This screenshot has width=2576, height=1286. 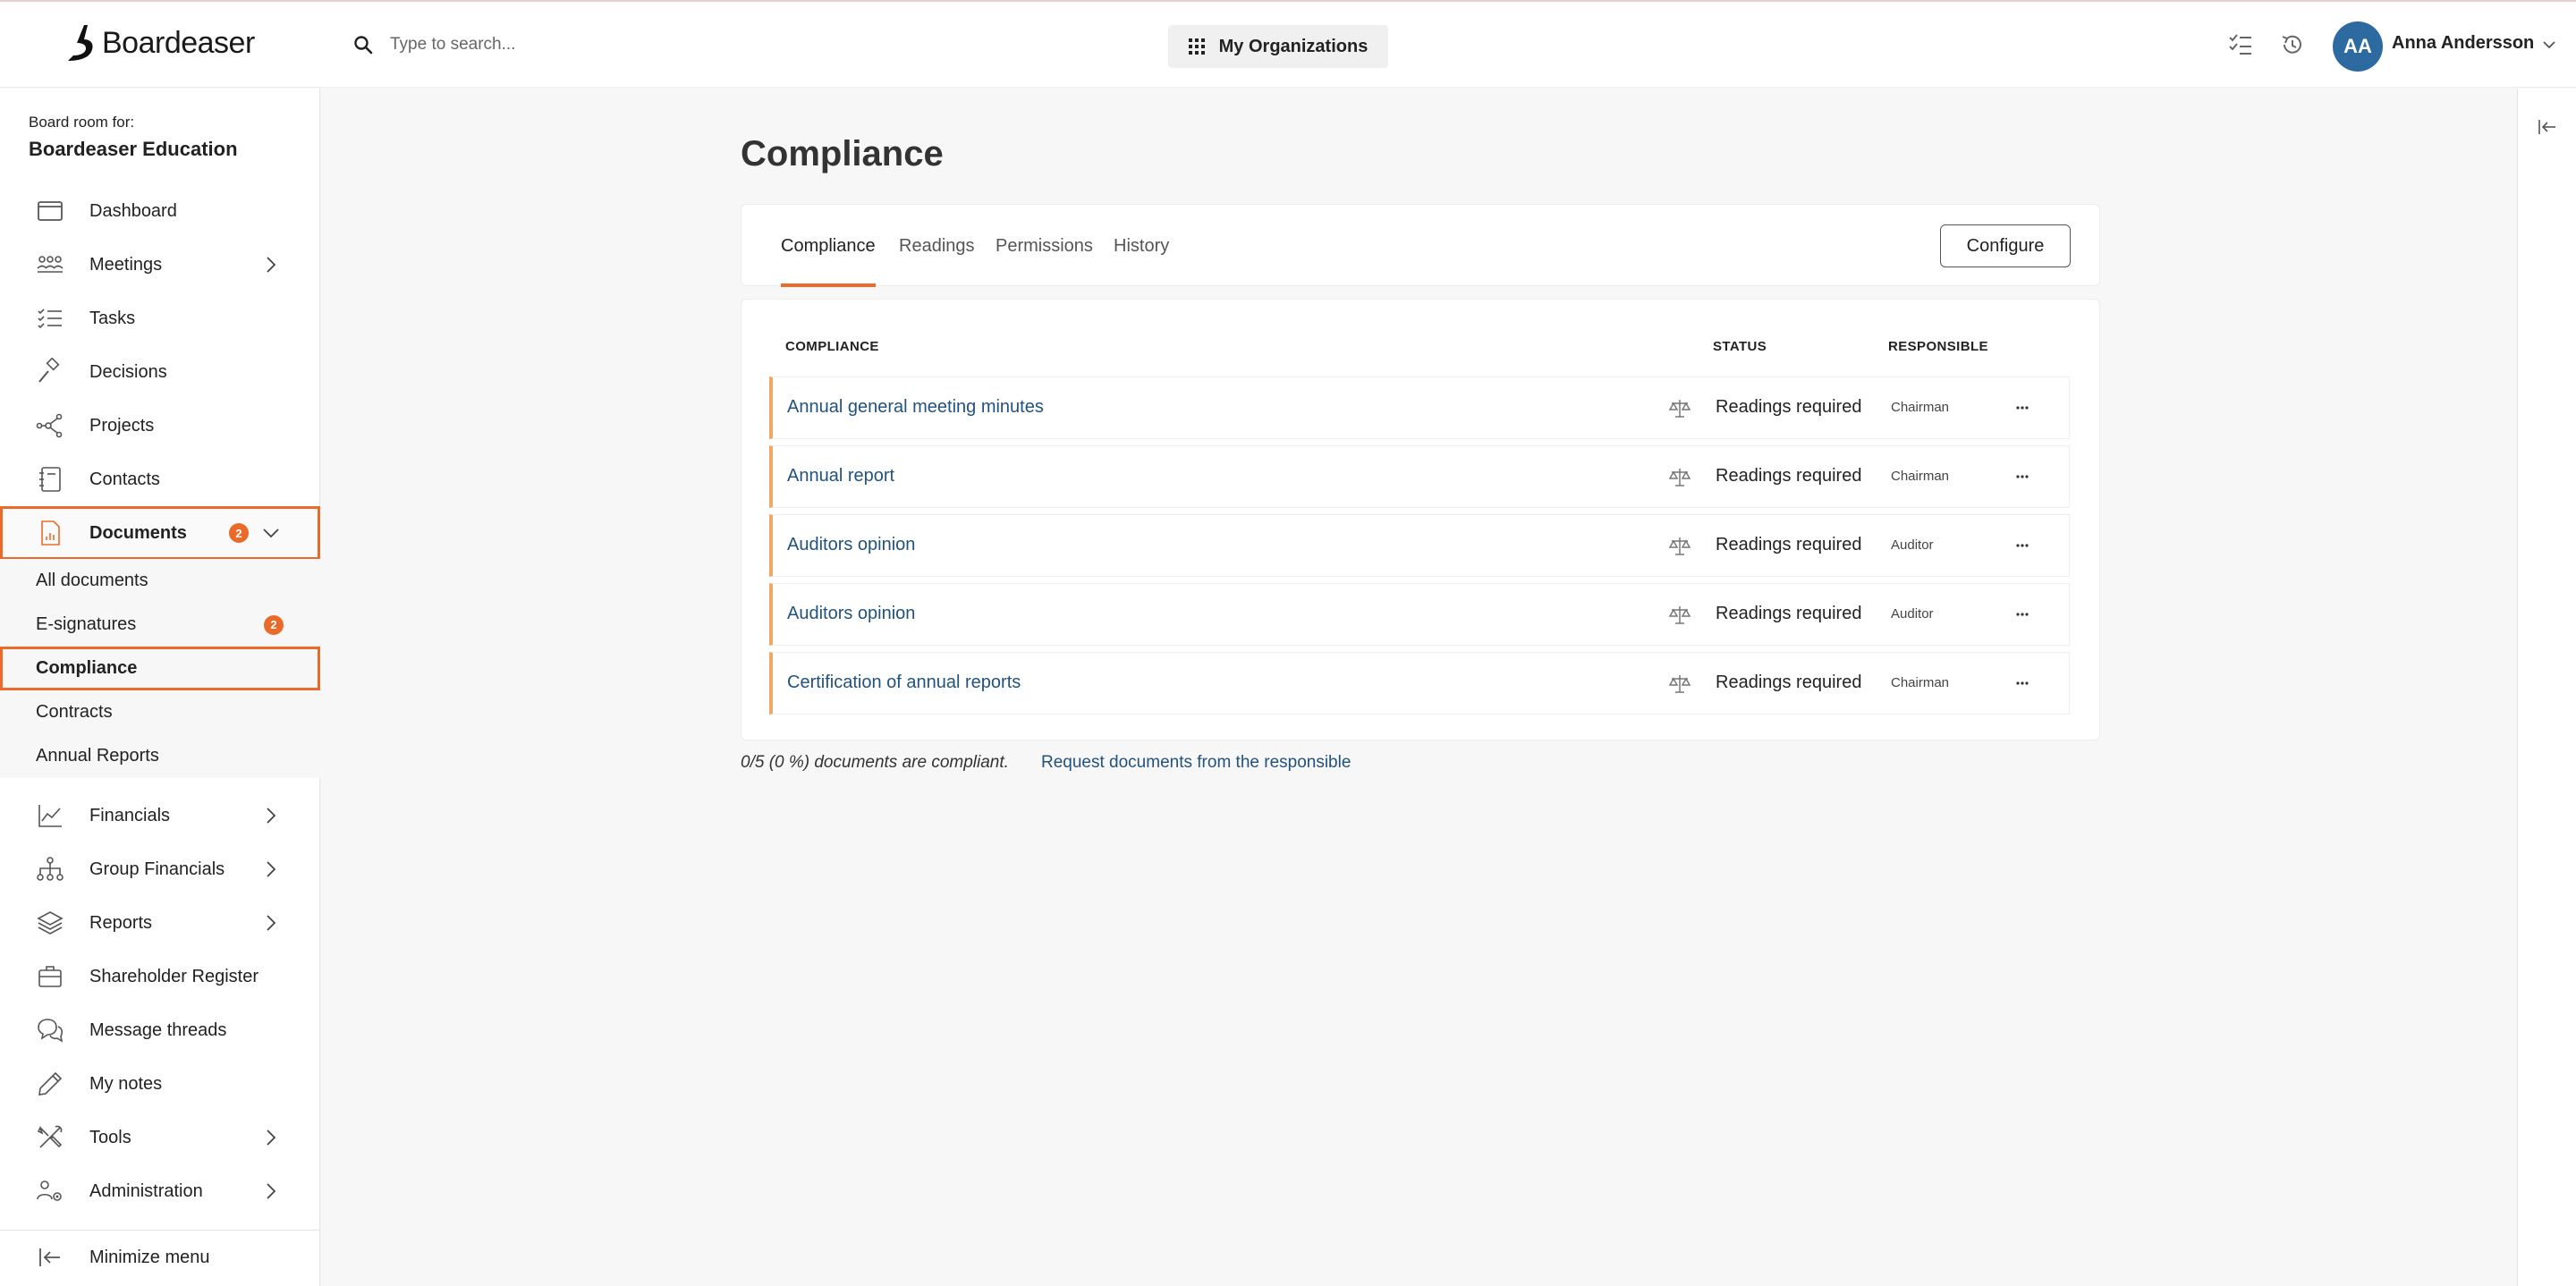 I want to click on sidebar-item-message-threads: Message threads, so click(x=160, y=1030).